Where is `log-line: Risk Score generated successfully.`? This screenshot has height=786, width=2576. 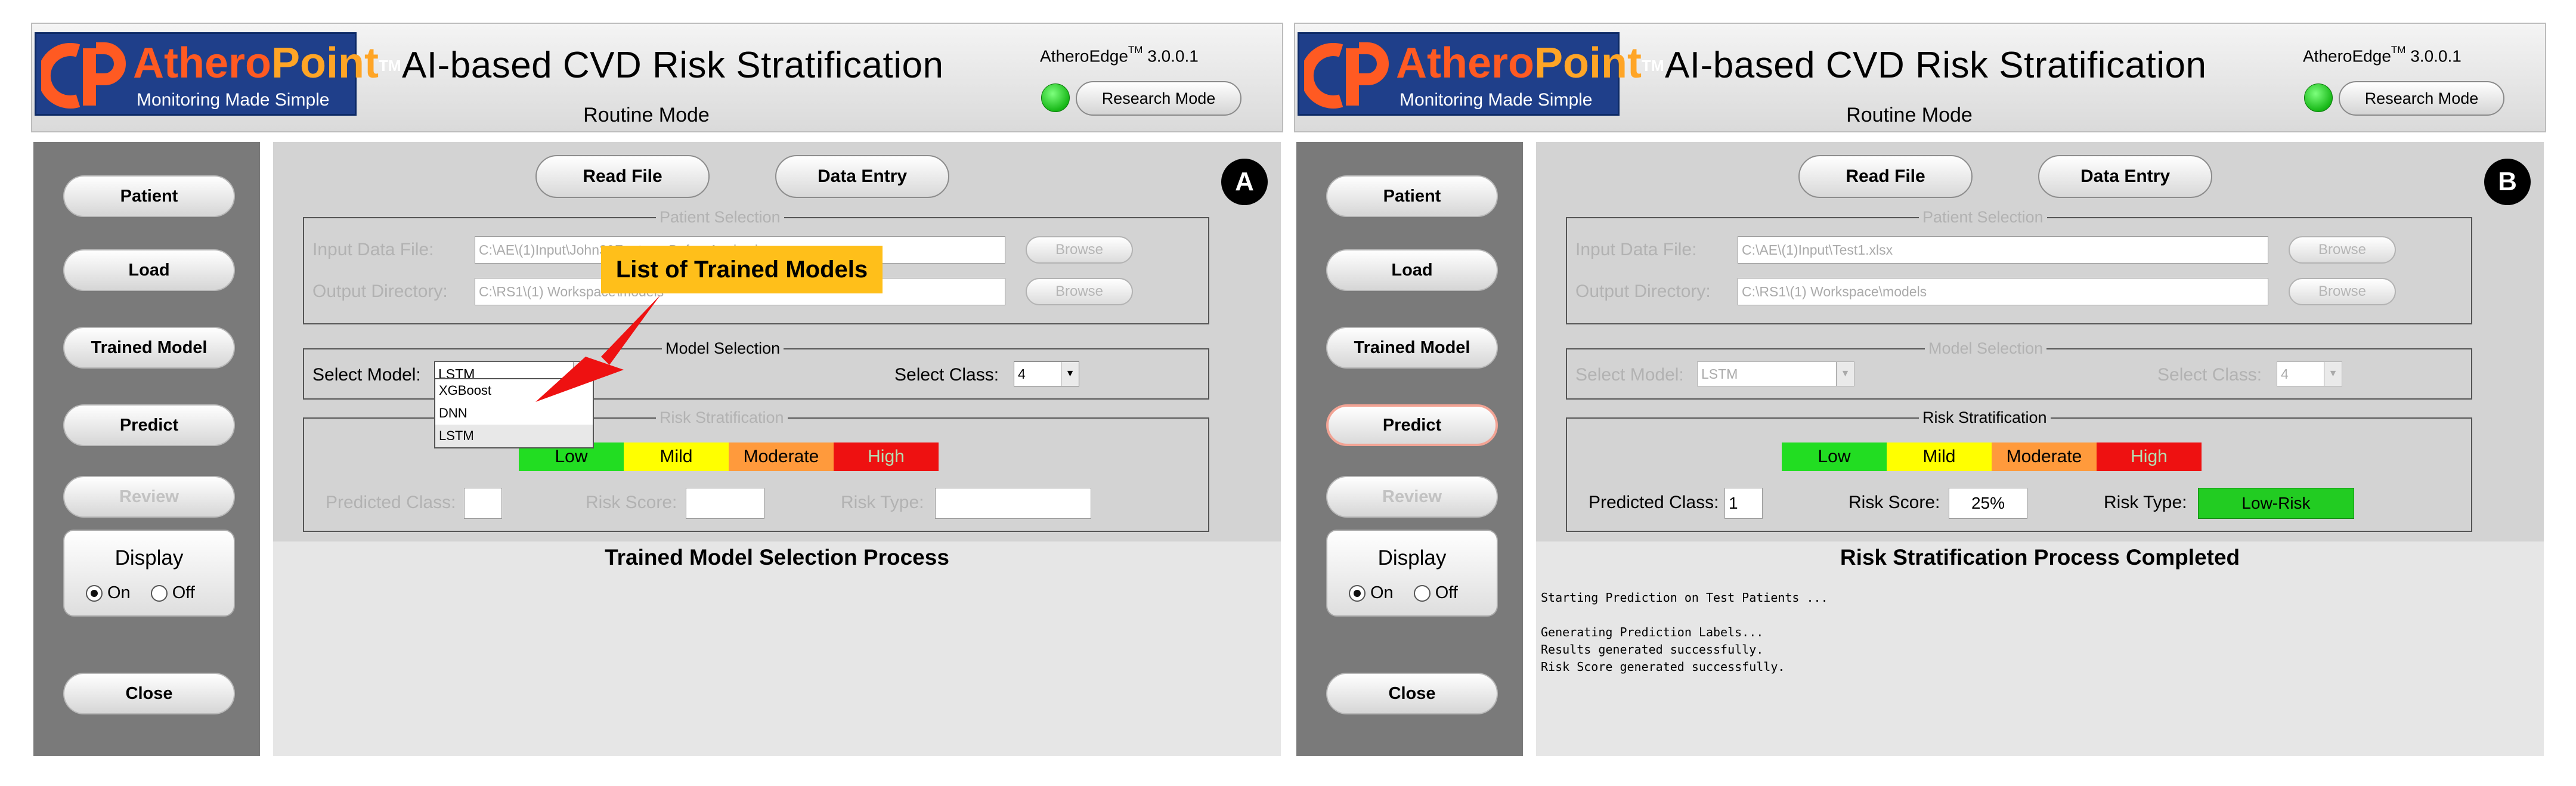 log-line: Risk Score generated successfully. is located at coordinates (1663, 667).